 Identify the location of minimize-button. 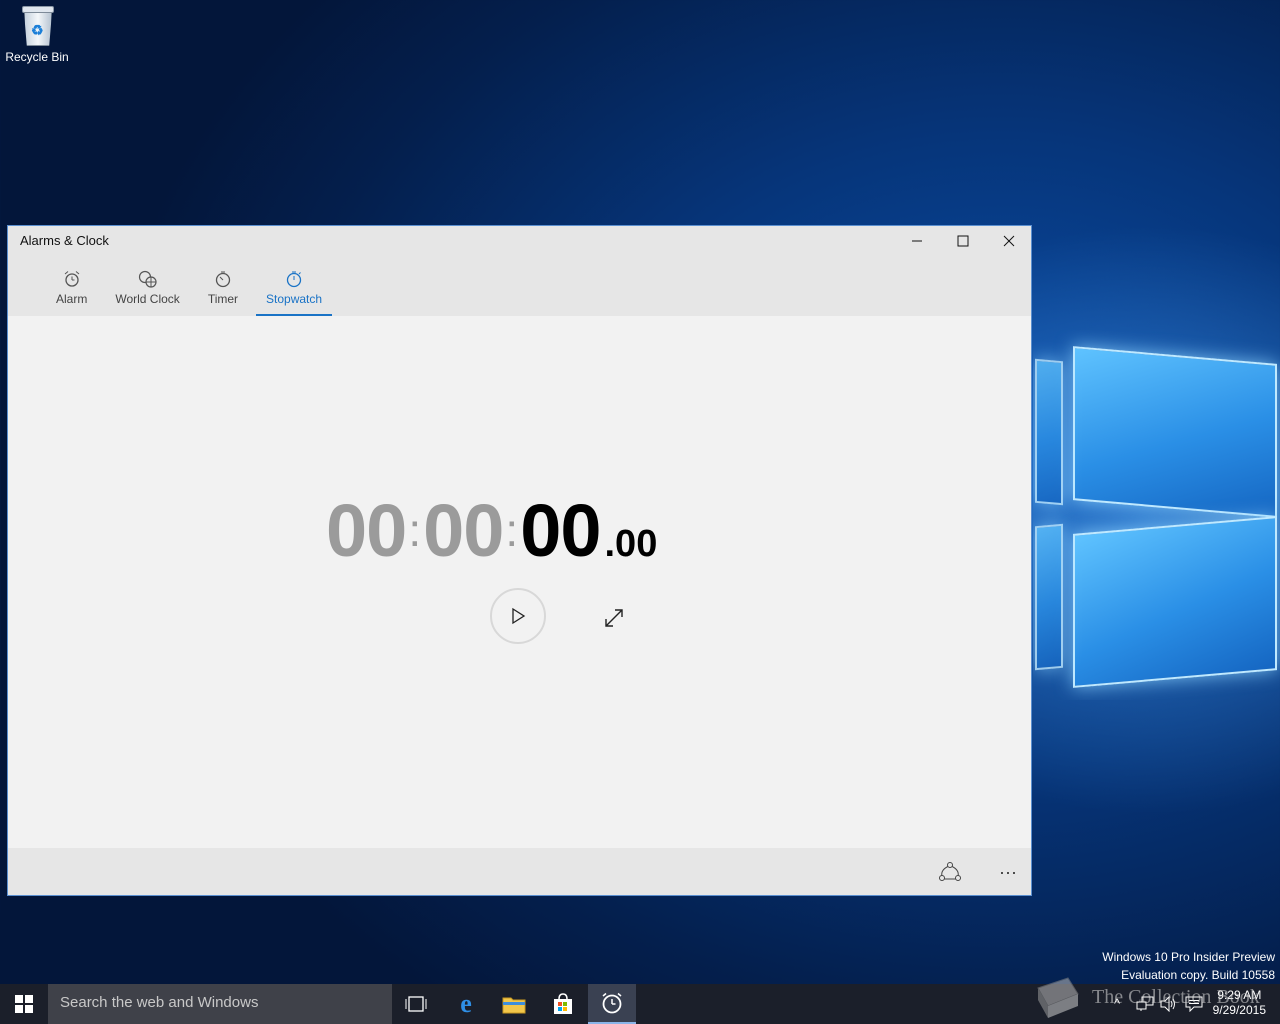
(917, 241).